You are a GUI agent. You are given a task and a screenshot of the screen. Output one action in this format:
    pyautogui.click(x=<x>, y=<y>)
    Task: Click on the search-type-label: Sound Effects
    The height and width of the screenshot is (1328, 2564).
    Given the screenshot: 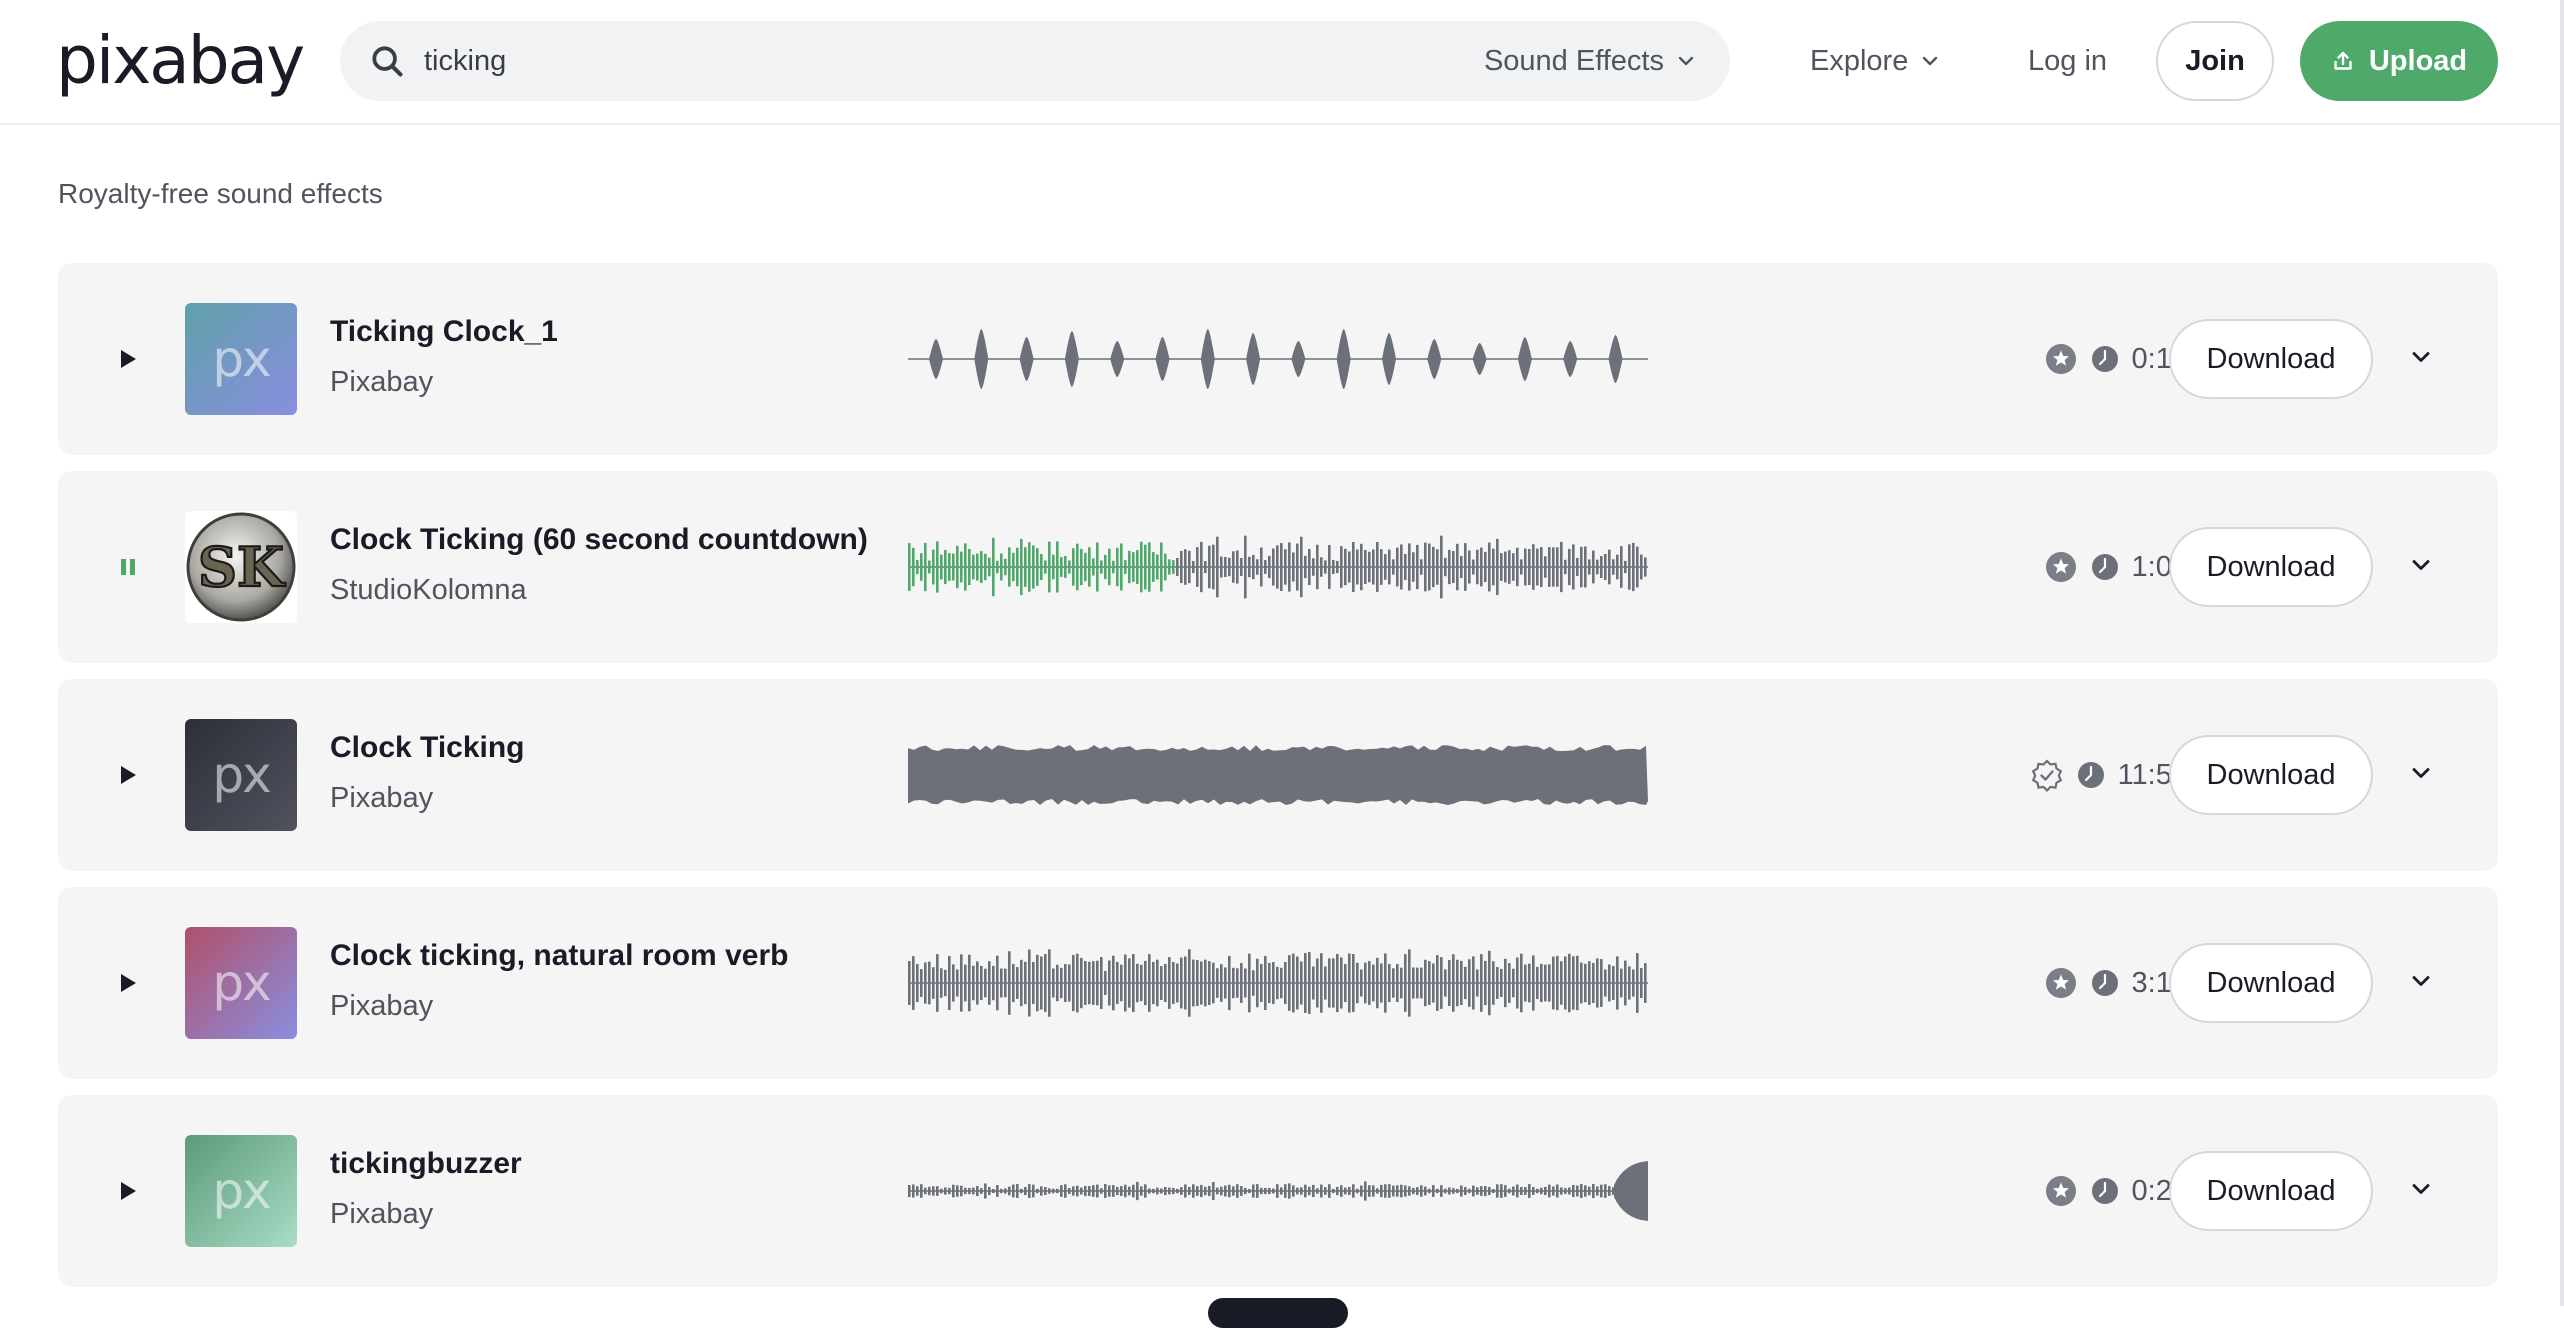 What is the action you would take?
    pyautogui.click(x=1573, y=61)
    